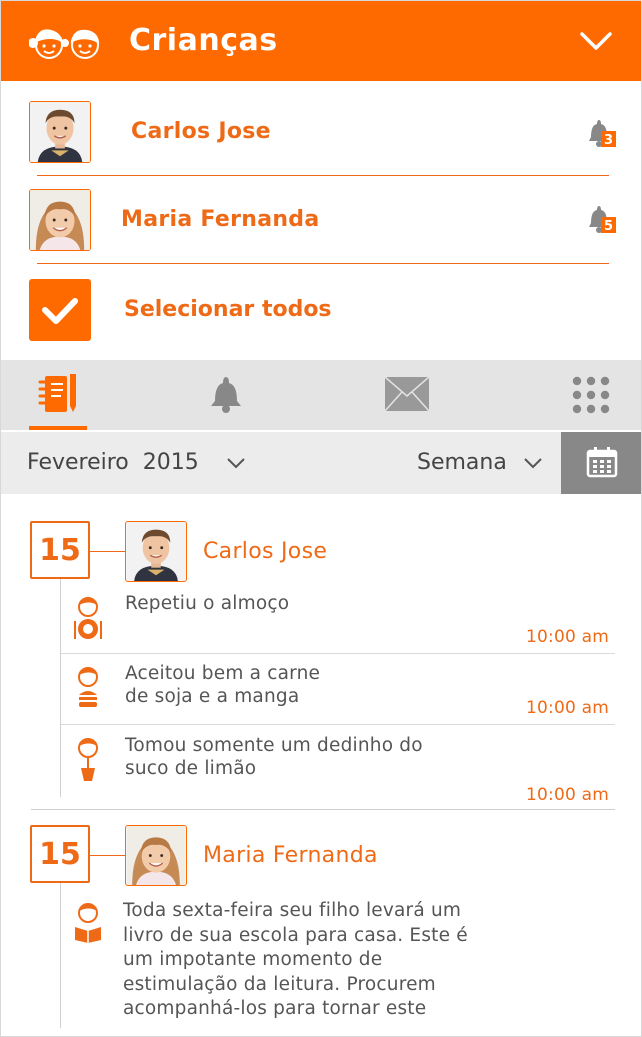 The height and width of the screenshot is (1037, 642). Describe the element at coordinates (223, 685) in the screenshot. I see `feed-item-text: Aceitou bem a carne de soja e a manga` at that location.